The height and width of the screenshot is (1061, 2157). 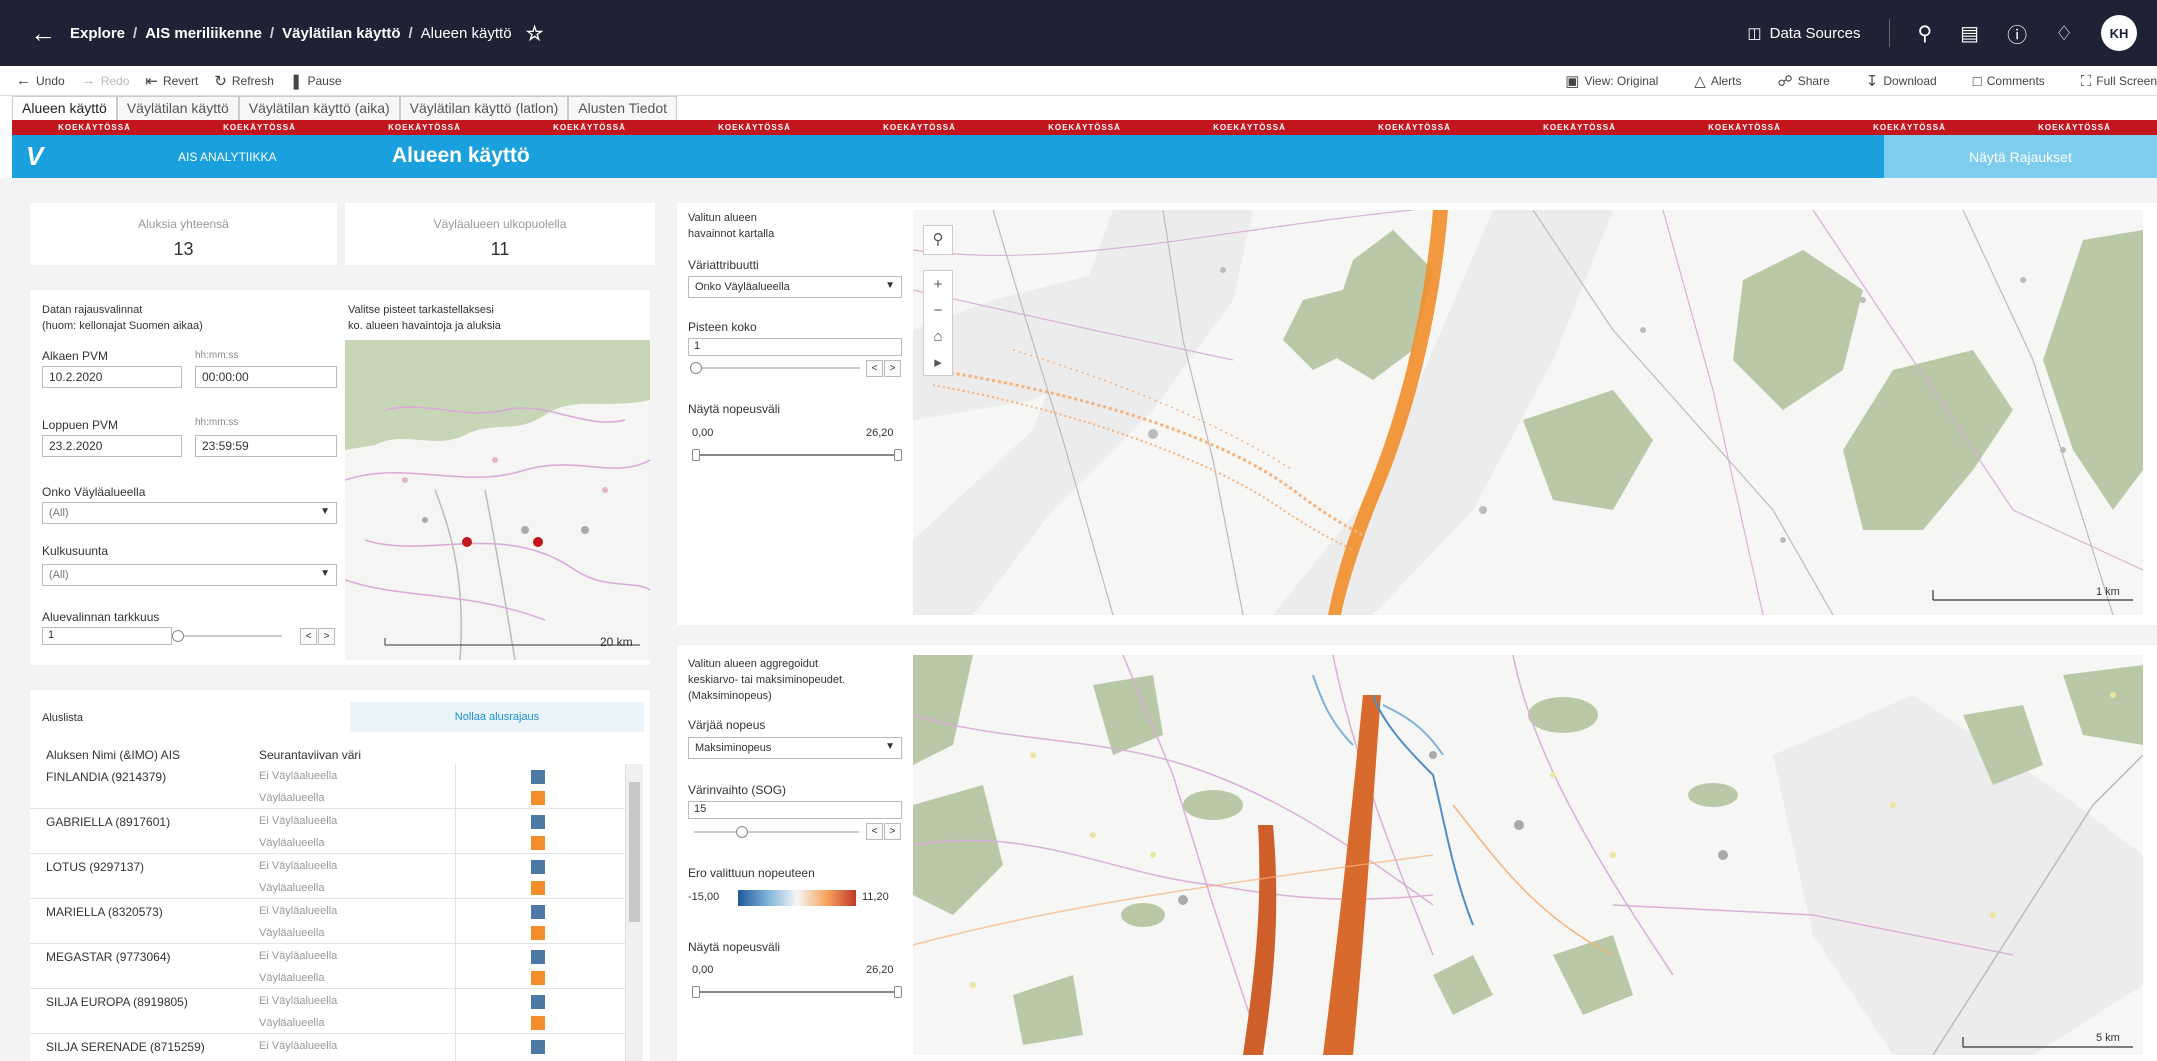 I want to click on redo-button: → Redo, so click(x=105, y=80).